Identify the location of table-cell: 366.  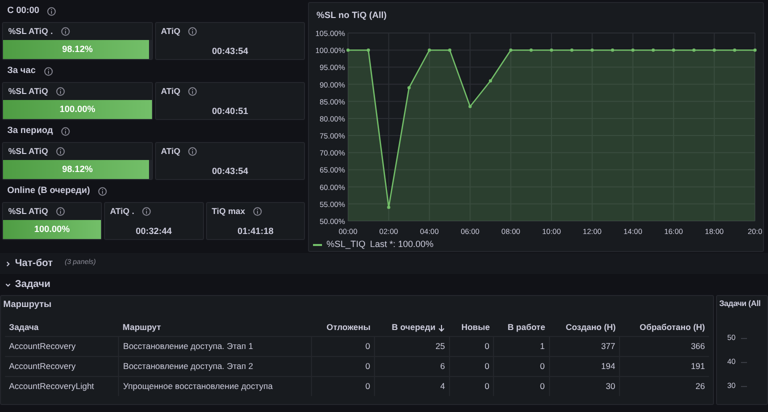
(664, 346).